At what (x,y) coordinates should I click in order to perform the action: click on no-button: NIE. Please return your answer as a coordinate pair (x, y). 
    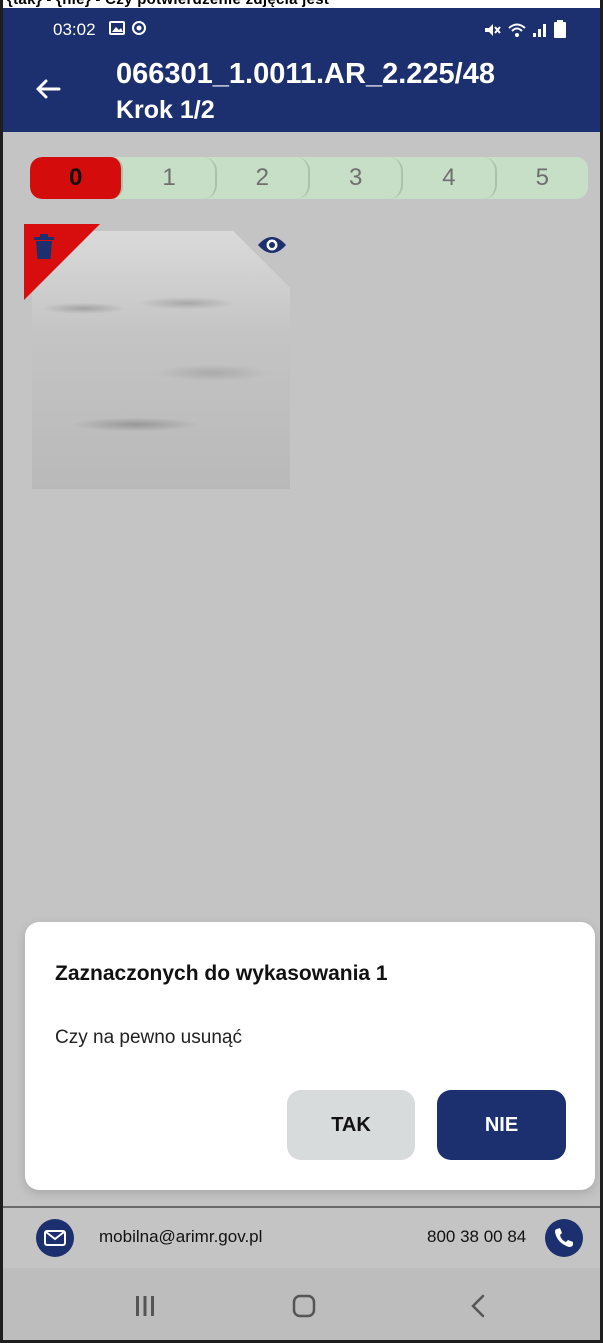
    Looking at the image, I should click on (501, 1125).